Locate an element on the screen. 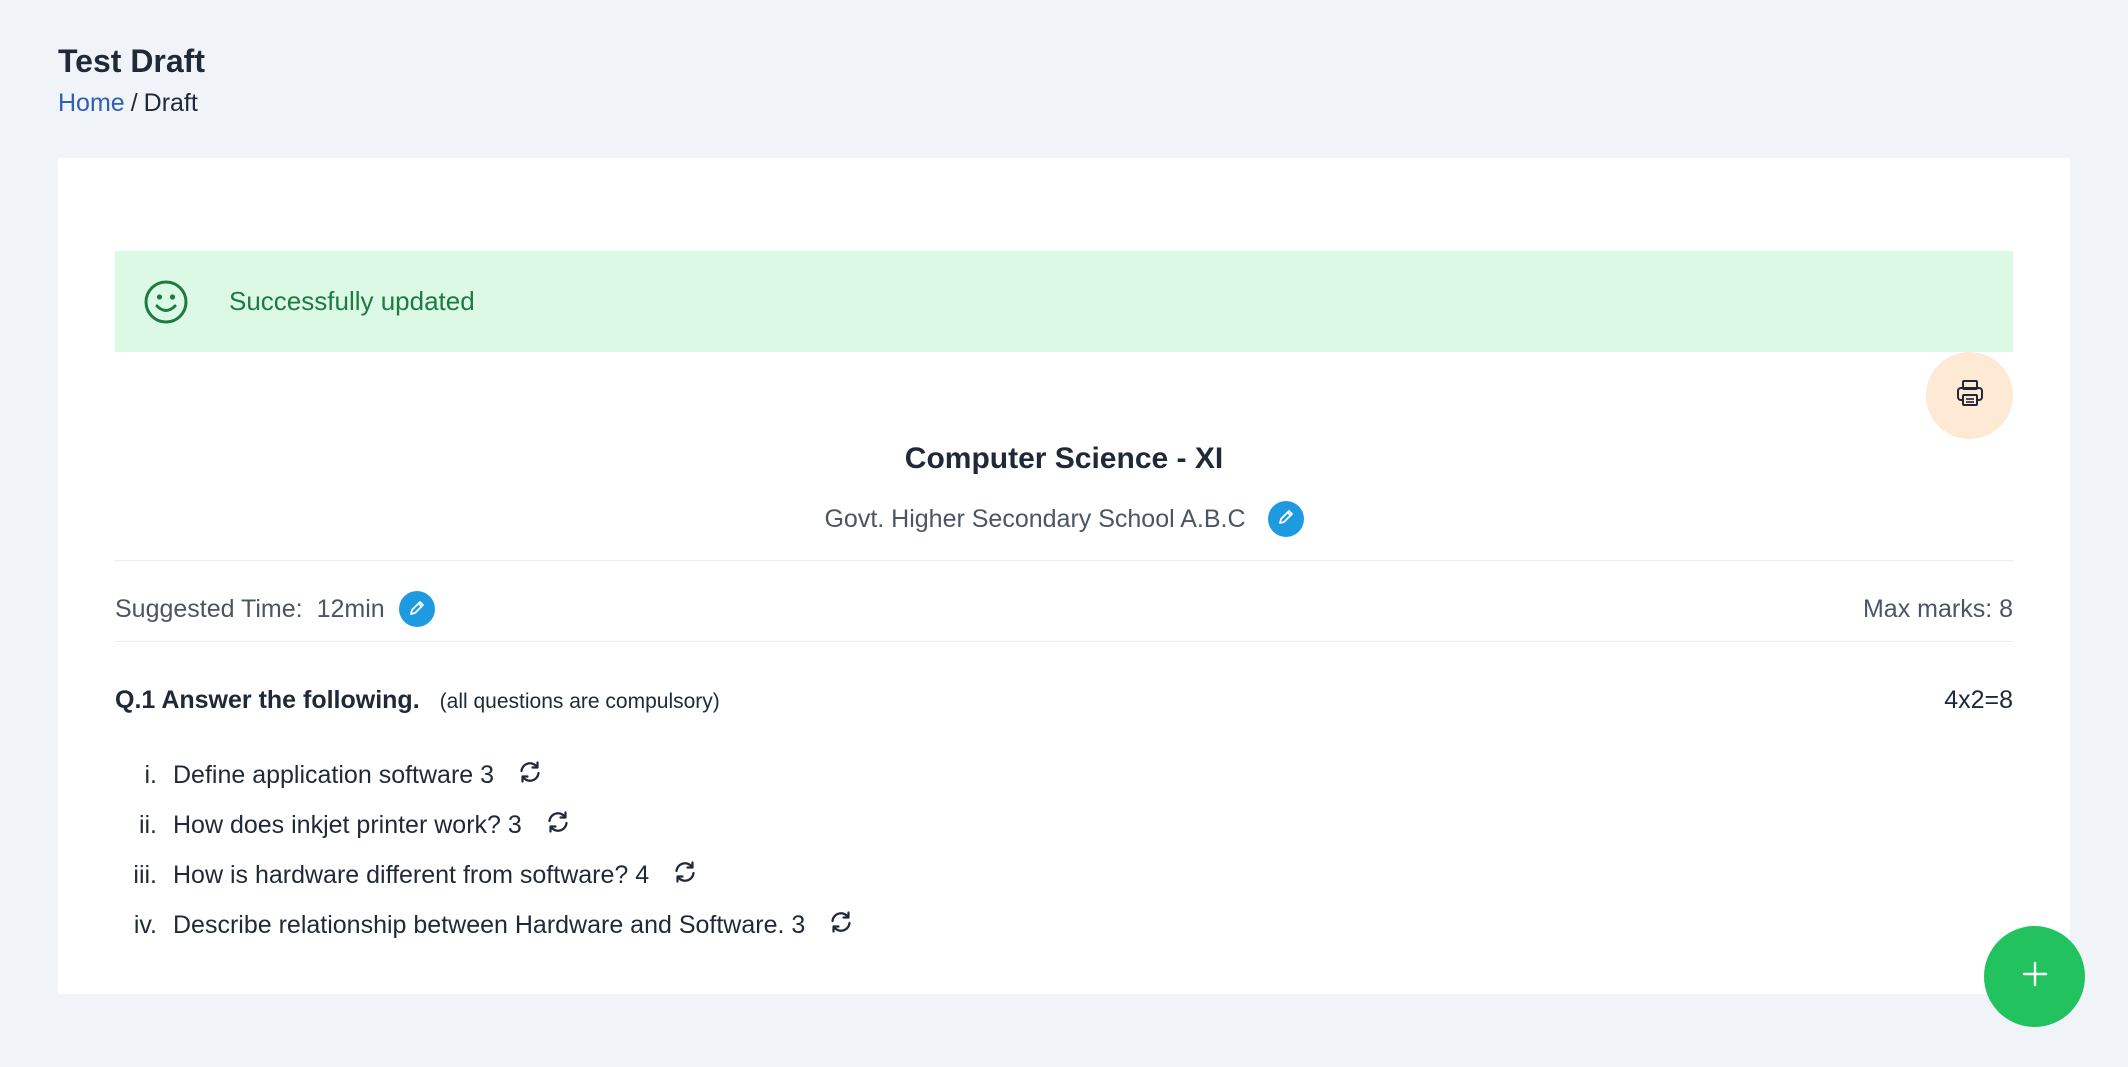 The width and height of the screenshot is (2128, 1067). time-row: Suggested Time: 12min Max marks: 8 is located at coordinates (1064, 609).